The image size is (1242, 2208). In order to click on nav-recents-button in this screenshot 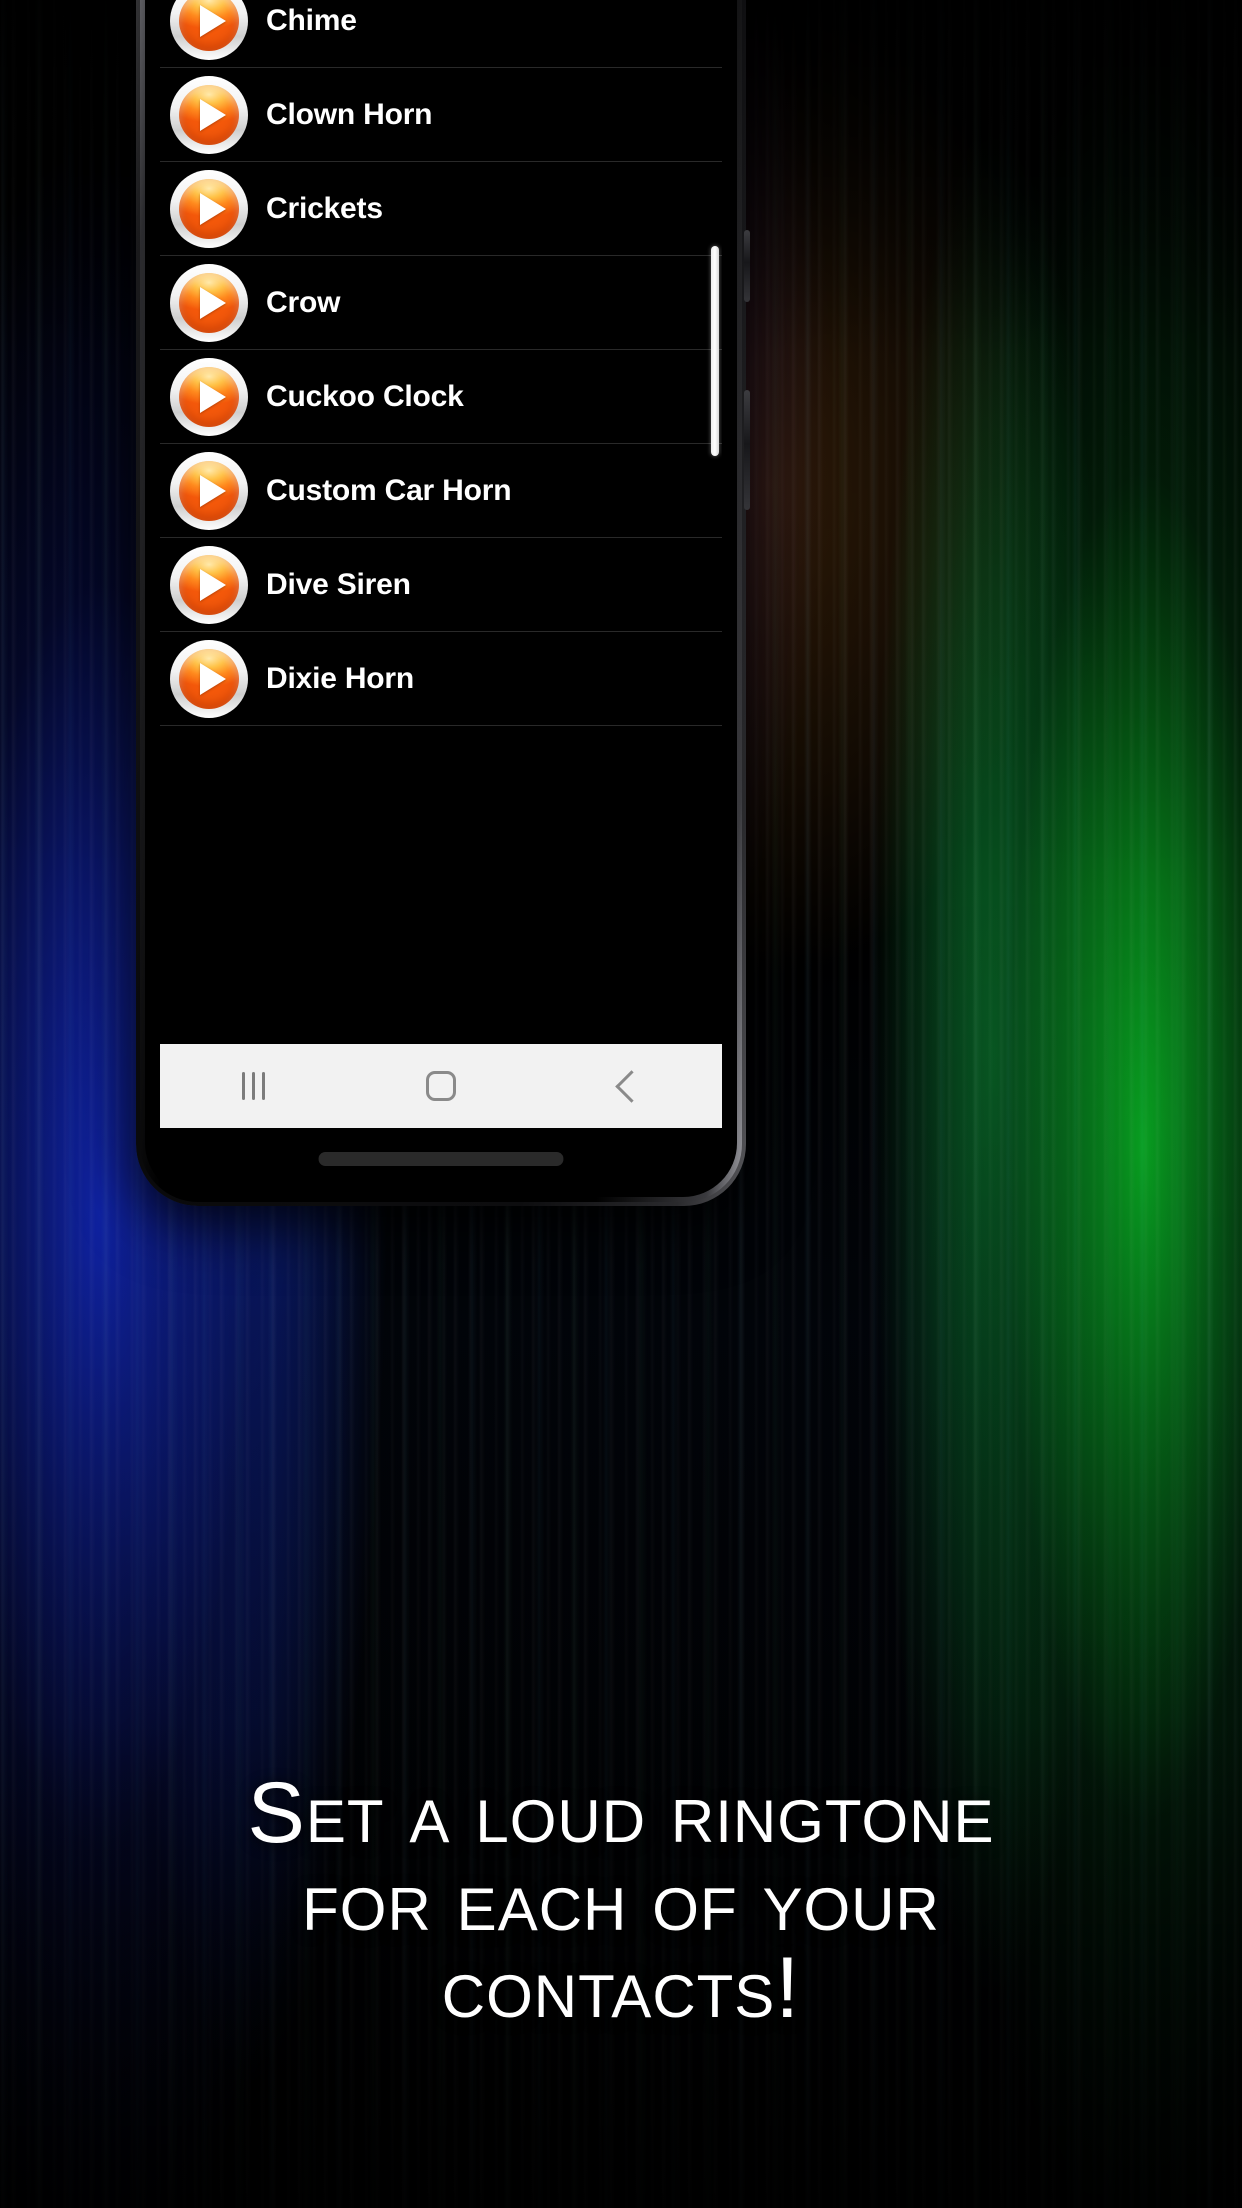, I will do `click(254, 1086)`.